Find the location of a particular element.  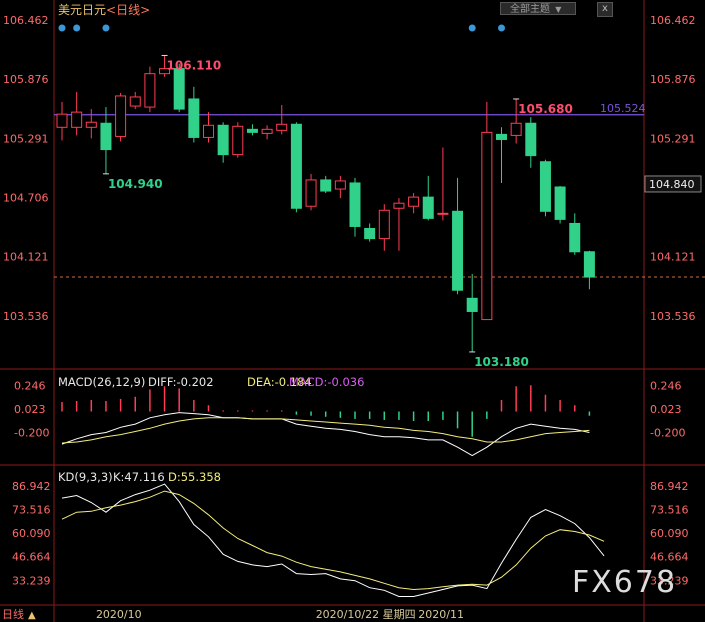

price-level-label: 105.524 is located at coordinates (623, 108).